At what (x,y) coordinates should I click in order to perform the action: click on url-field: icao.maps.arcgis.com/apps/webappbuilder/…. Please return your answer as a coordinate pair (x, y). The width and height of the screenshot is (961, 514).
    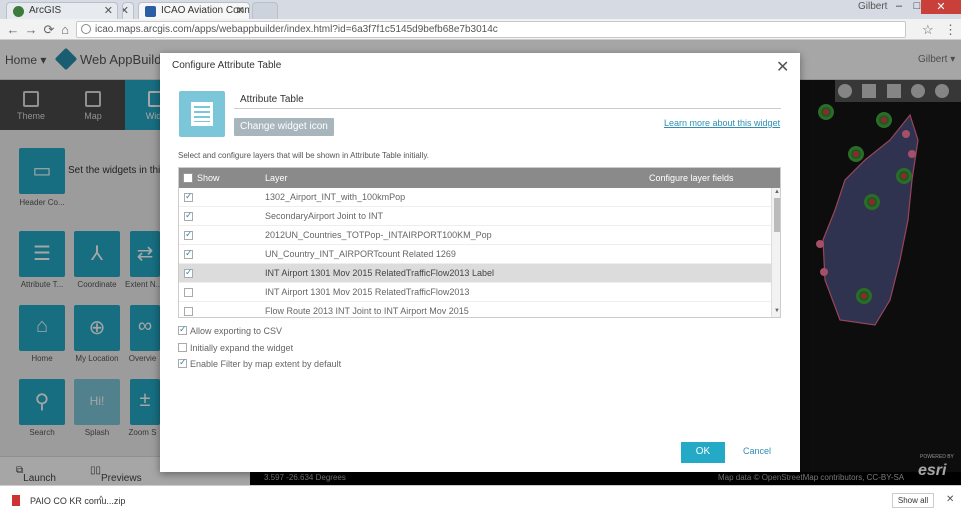
    Looking at the image, I should click on (491, 29).